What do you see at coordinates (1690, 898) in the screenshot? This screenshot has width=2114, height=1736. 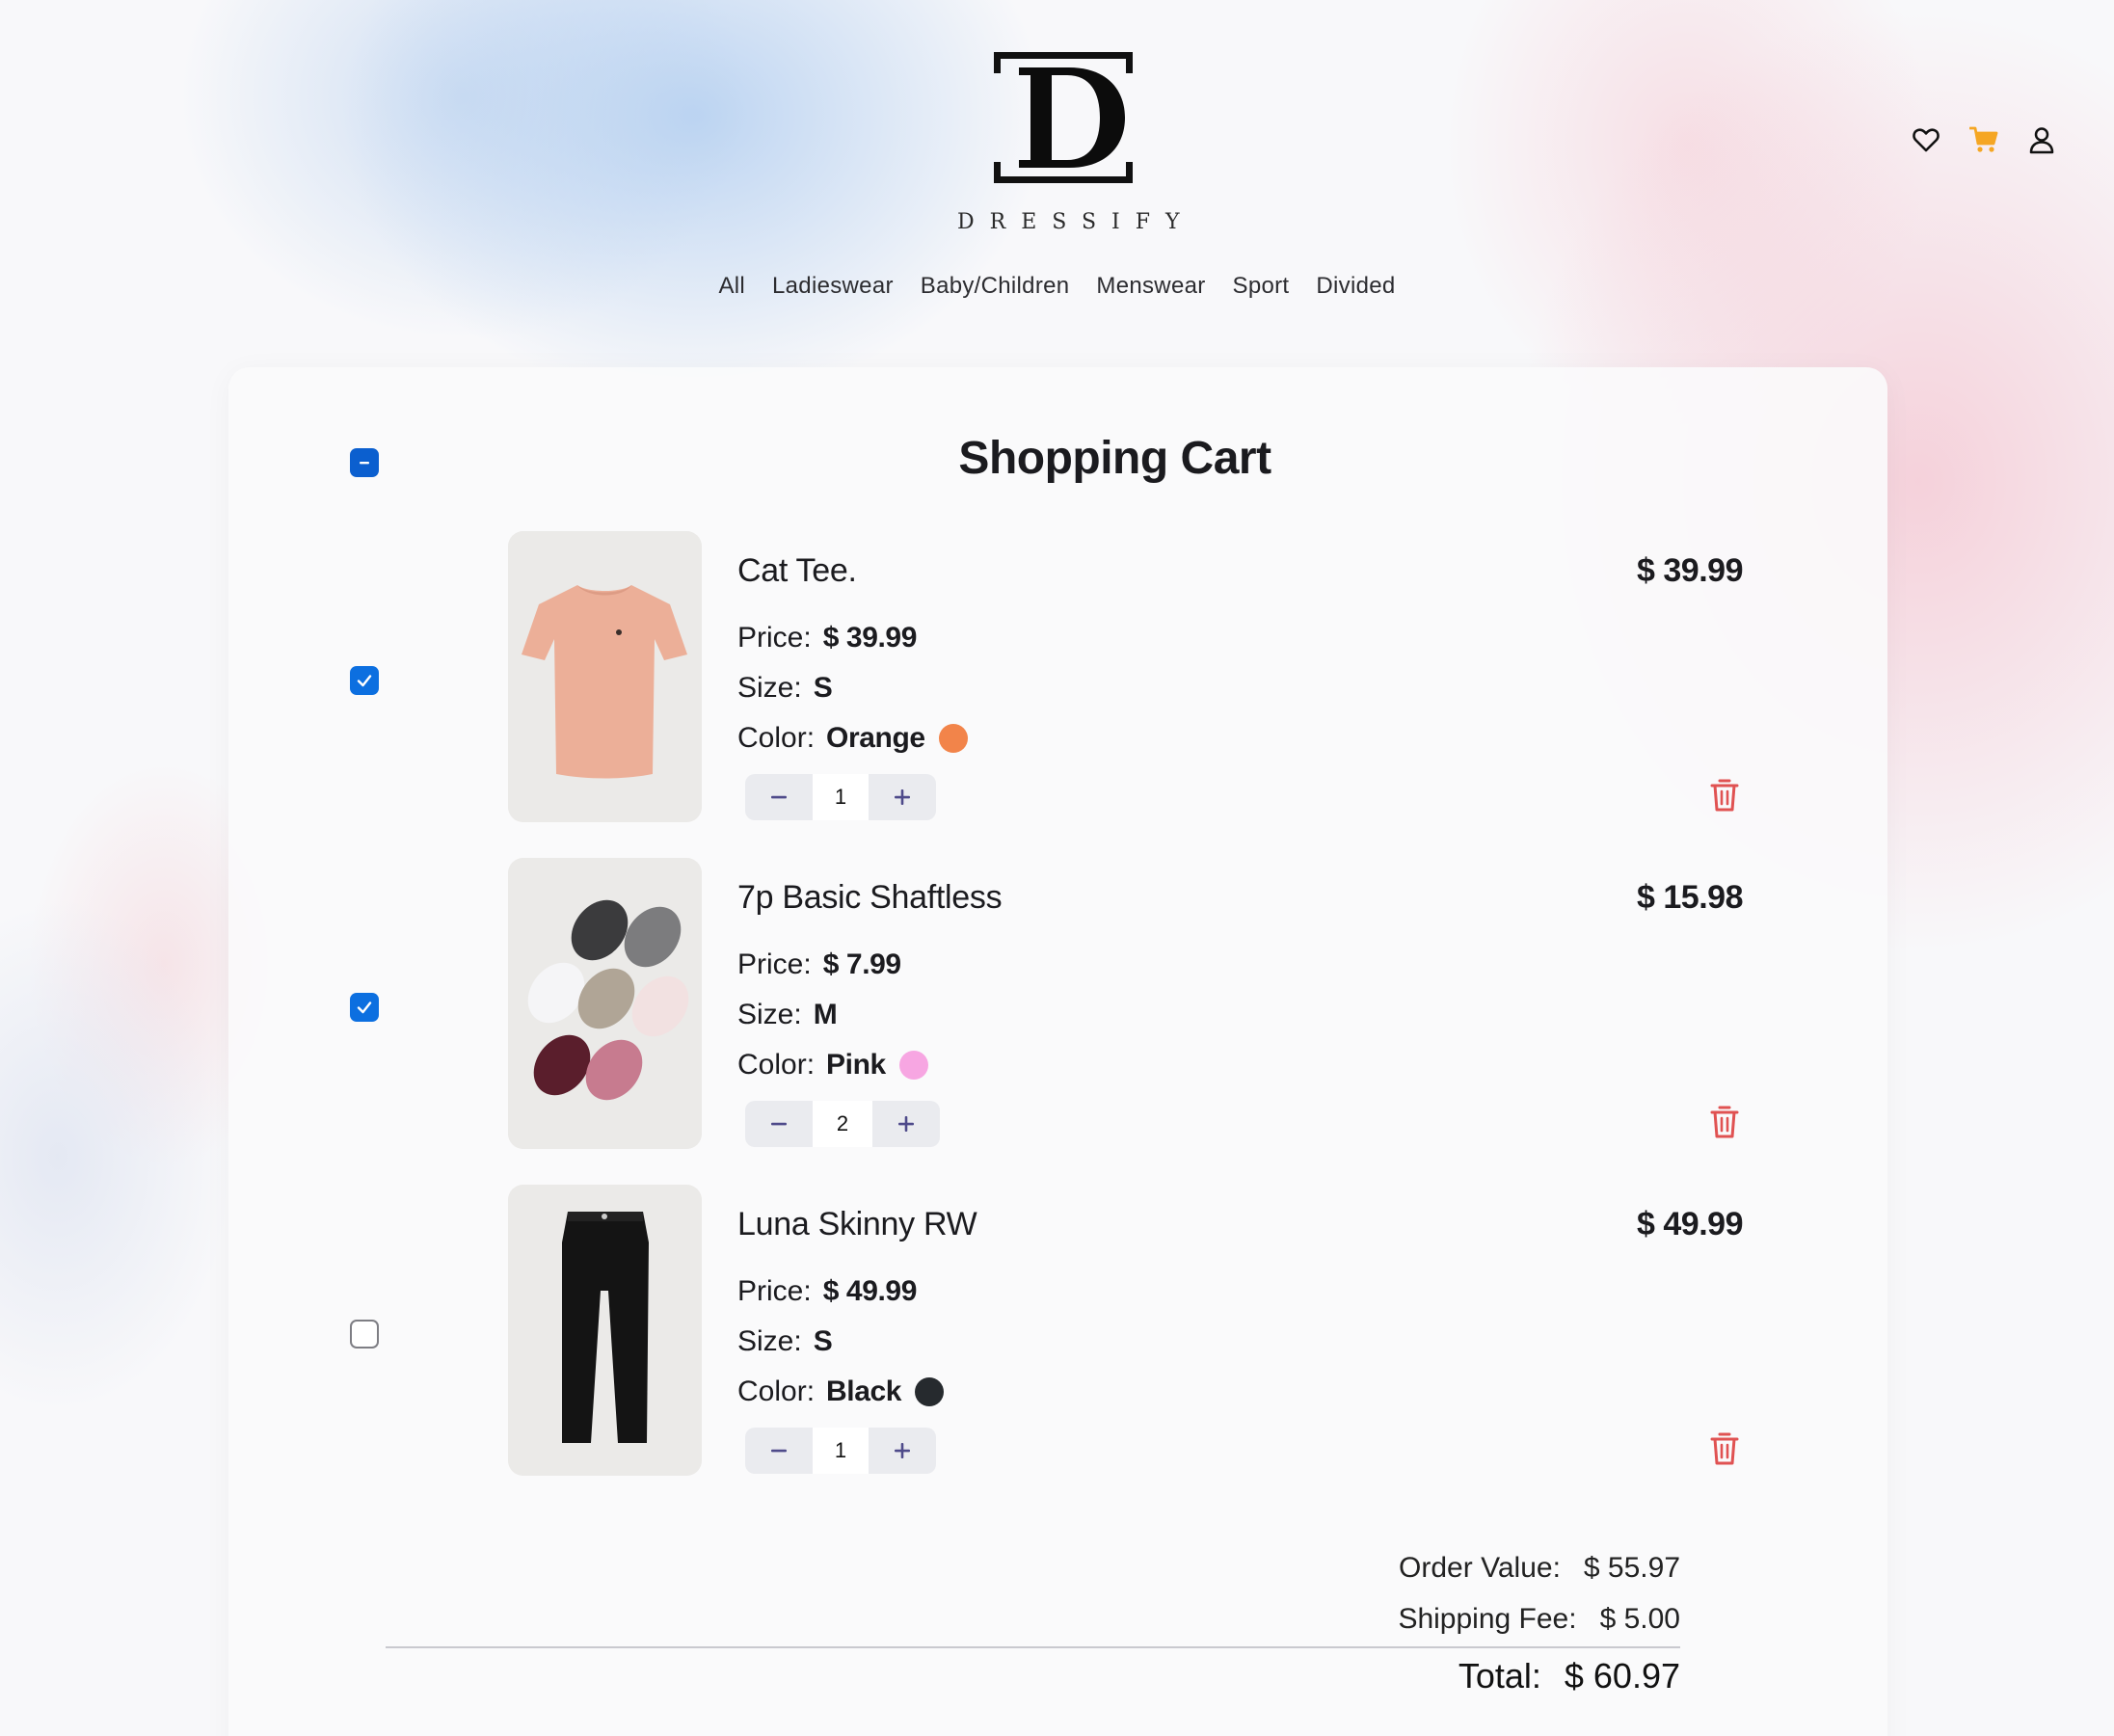 I see `line-total: $ 15.98` at bounding box center [1690, 898].